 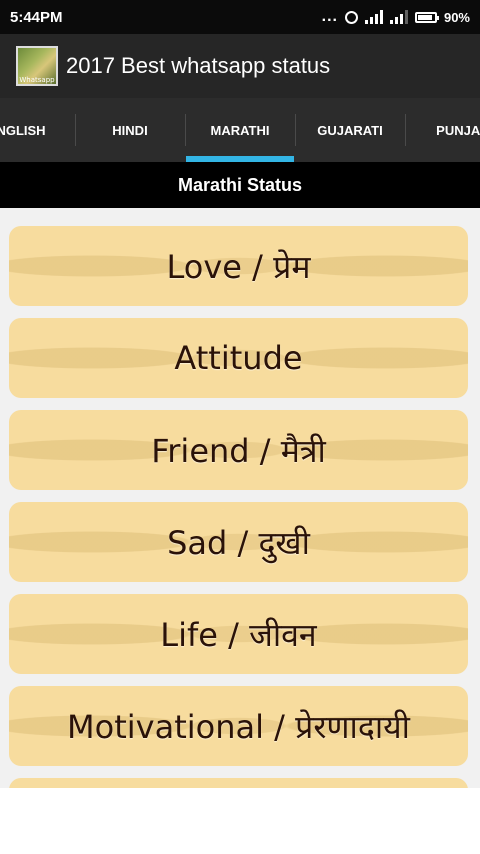 What do you see at coordinates (240, 821) in the screenshot?
I see `bottom-area` at bounding box center [240, 821].